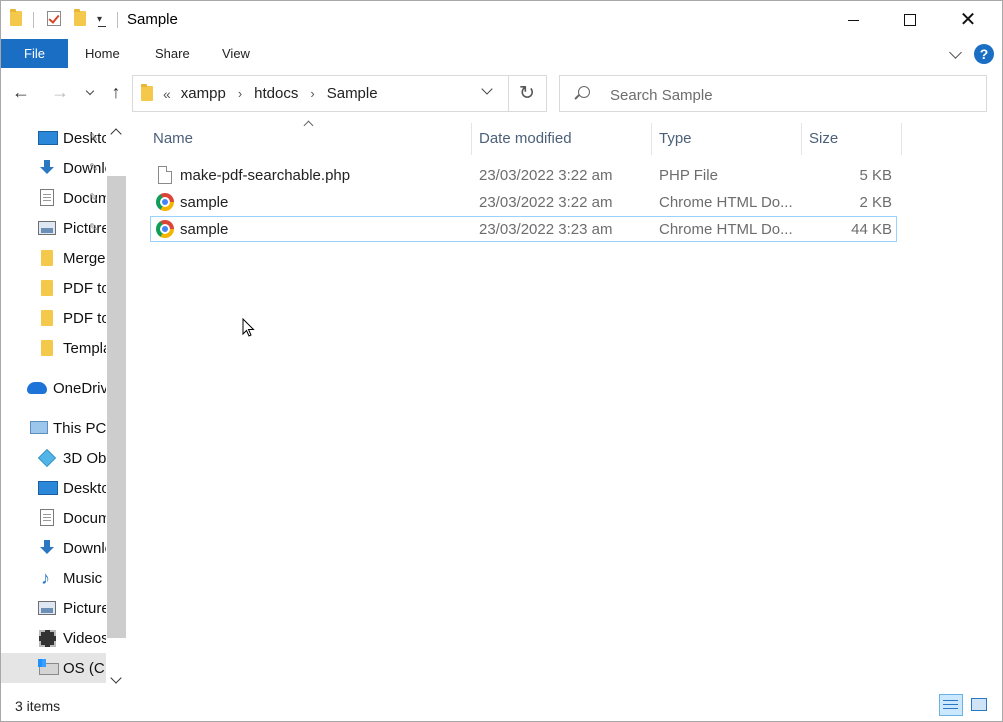  I want to click on nav-item-3d-objects: 3D Objects, so click(53, 458).